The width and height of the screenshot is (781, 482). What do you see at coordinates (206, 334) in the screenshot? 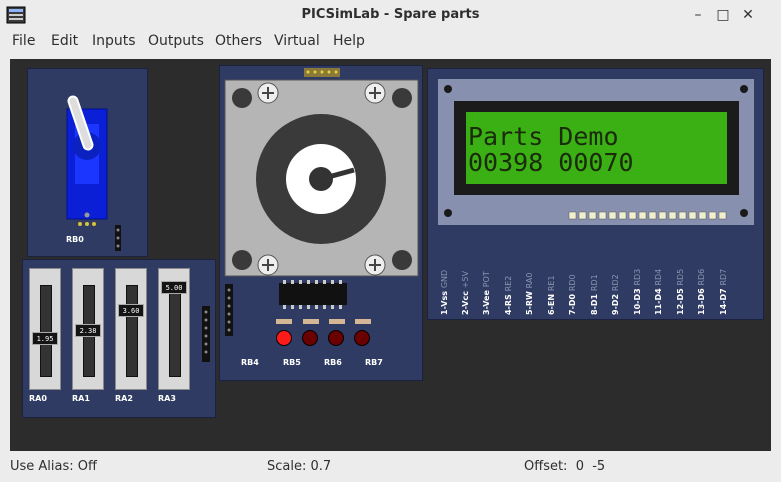
I see `slider-pin-header` at bounding box center [206, 334].